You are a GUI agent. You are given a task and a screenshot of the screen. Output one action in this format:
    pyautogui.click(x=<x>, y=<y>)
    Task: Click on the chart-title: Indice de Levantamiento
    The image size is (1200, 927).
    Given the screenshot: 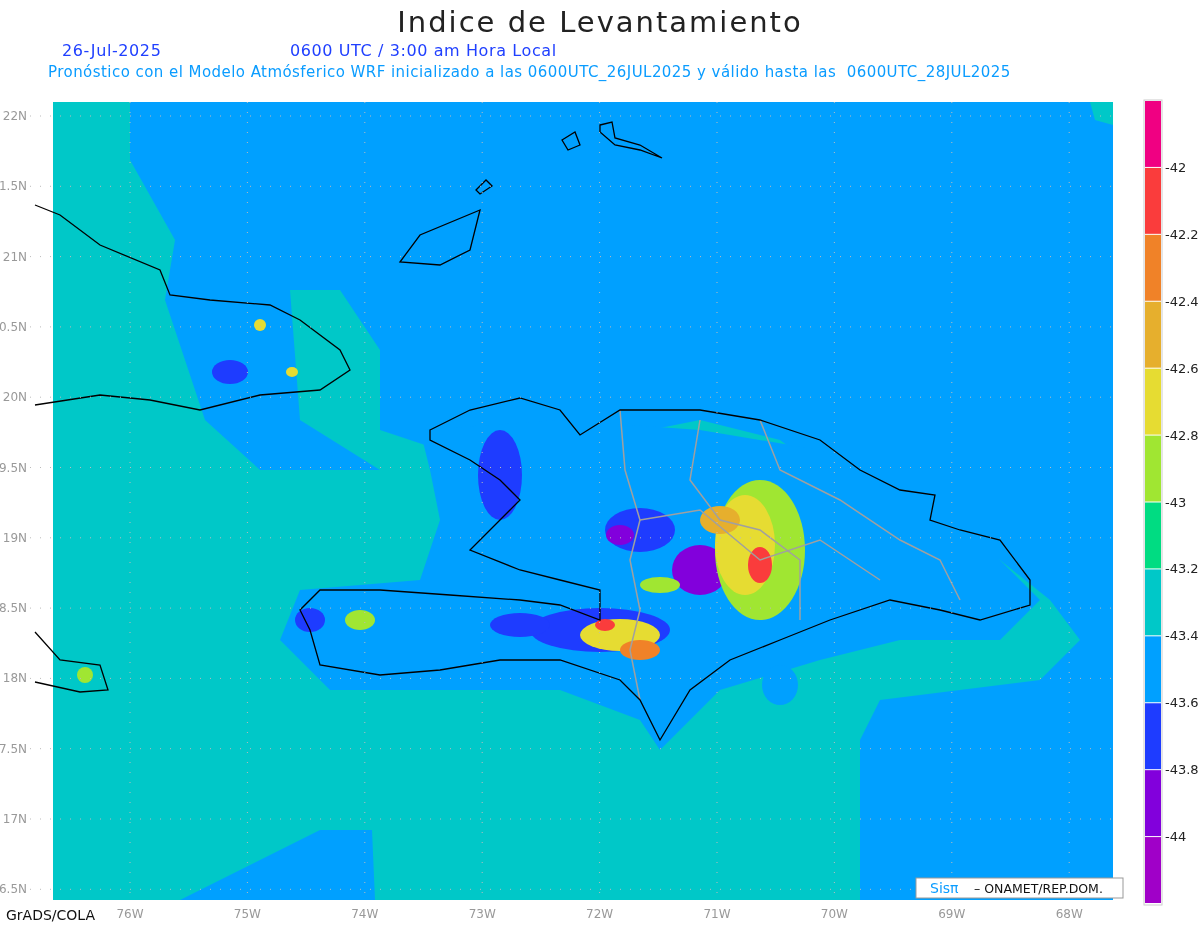 What is the action you would take?
    pyautogui.click(x=600, y=22)
    